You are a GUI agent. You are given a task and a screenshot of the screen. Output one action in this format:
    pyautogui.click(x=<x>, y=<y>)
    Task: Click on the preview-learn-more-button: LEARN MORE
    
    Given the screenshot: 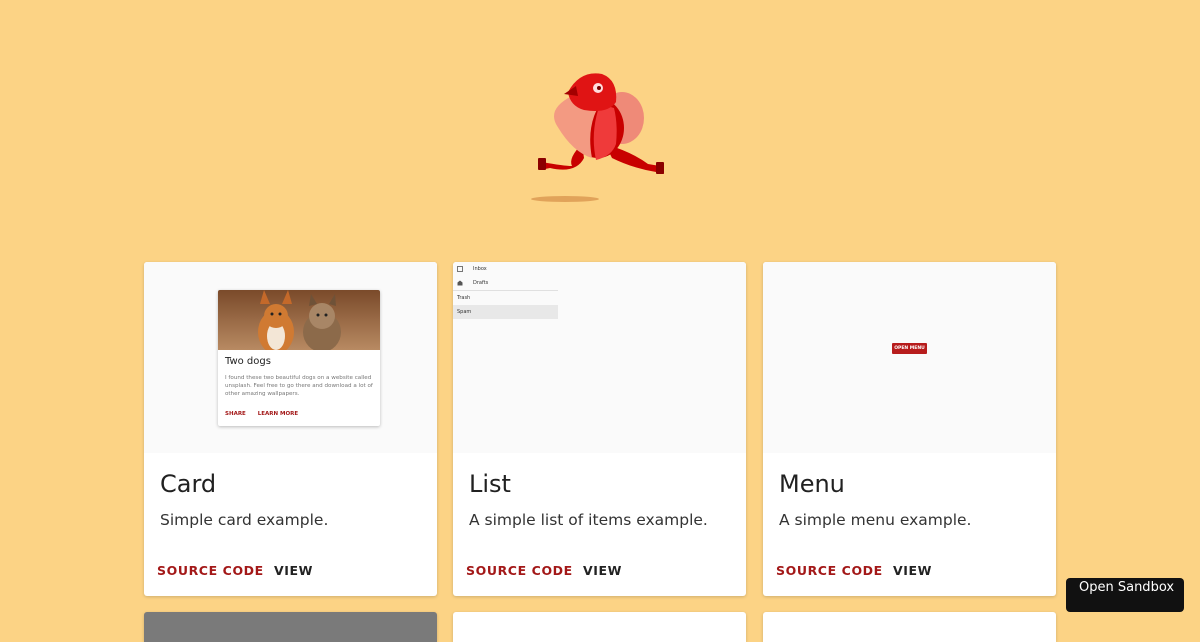 What is the action you would take?
    pyautogui.click(x=278, y=414)
    